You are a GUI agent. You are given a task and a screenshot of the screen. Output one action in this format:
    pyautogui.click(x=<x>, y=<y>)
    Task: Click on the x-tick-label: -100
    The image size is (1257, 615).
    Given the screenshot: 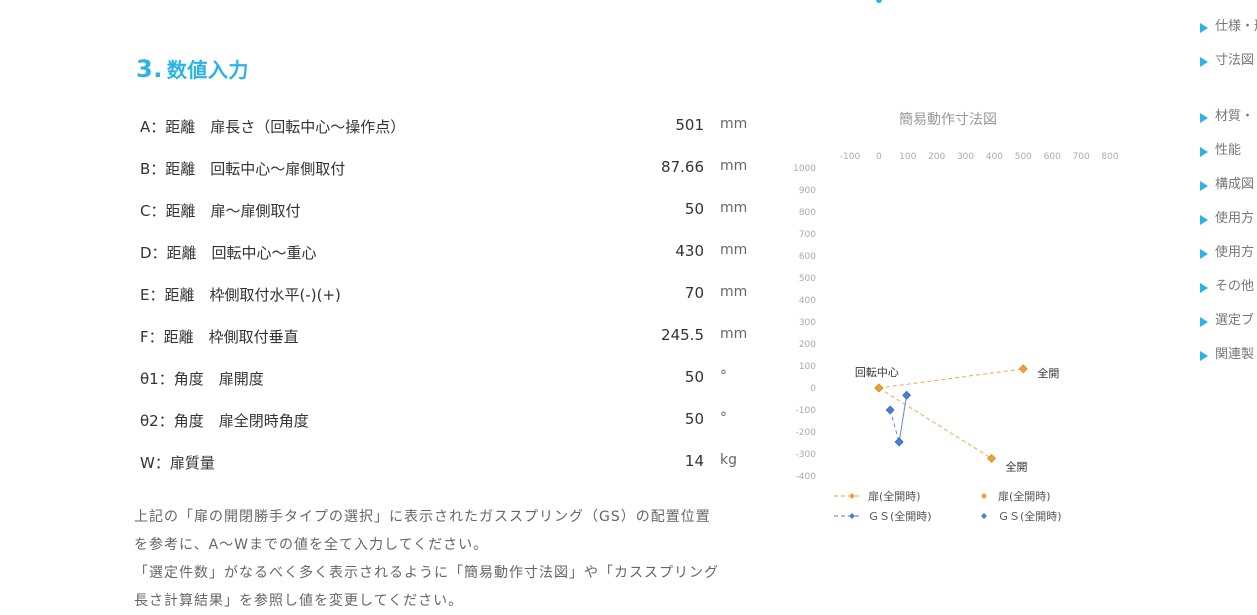 What is the action you would take?
    pyautogui.click(x=850, y=157)
    